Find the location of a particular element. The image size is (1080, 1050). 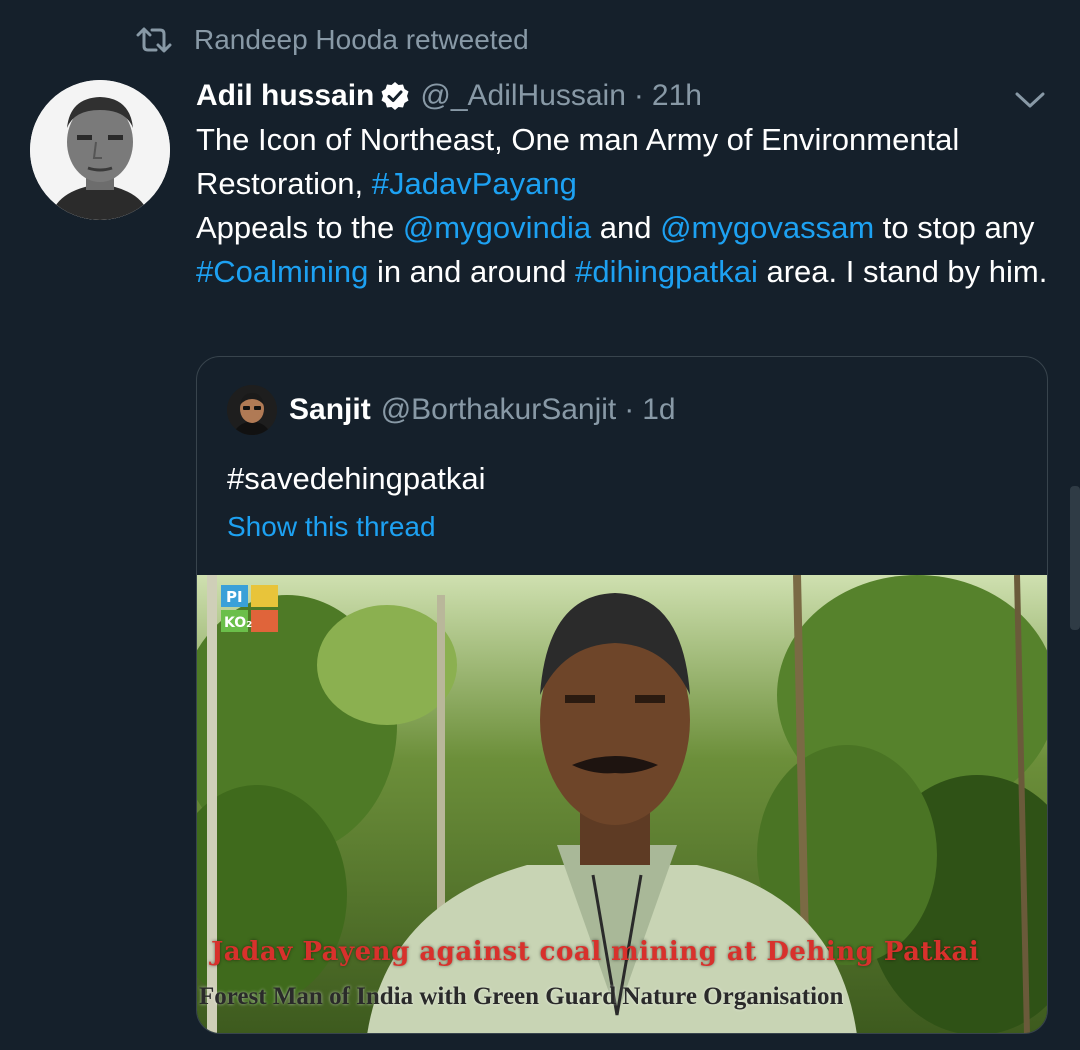

tweet-text-segment: Appeals to the is located at coordinates (299, 227).